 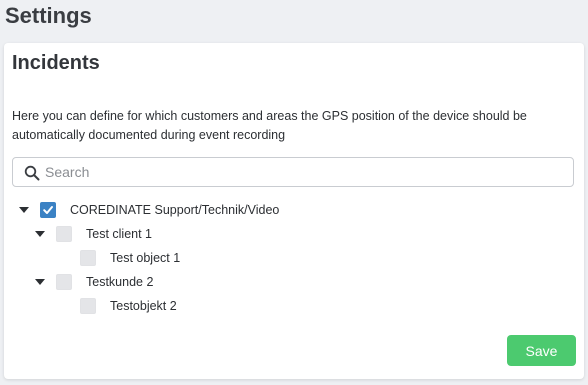 I want to click on tree-row-test-object-1: Test object 1, so click(x=130, y=258).